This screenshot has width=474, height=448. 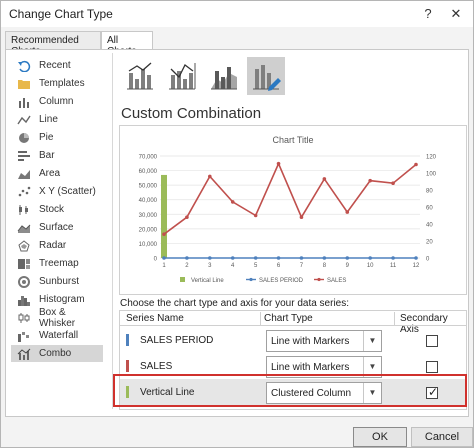 I want to click on sunburst-chart-icon, so click(x=24, y=281).